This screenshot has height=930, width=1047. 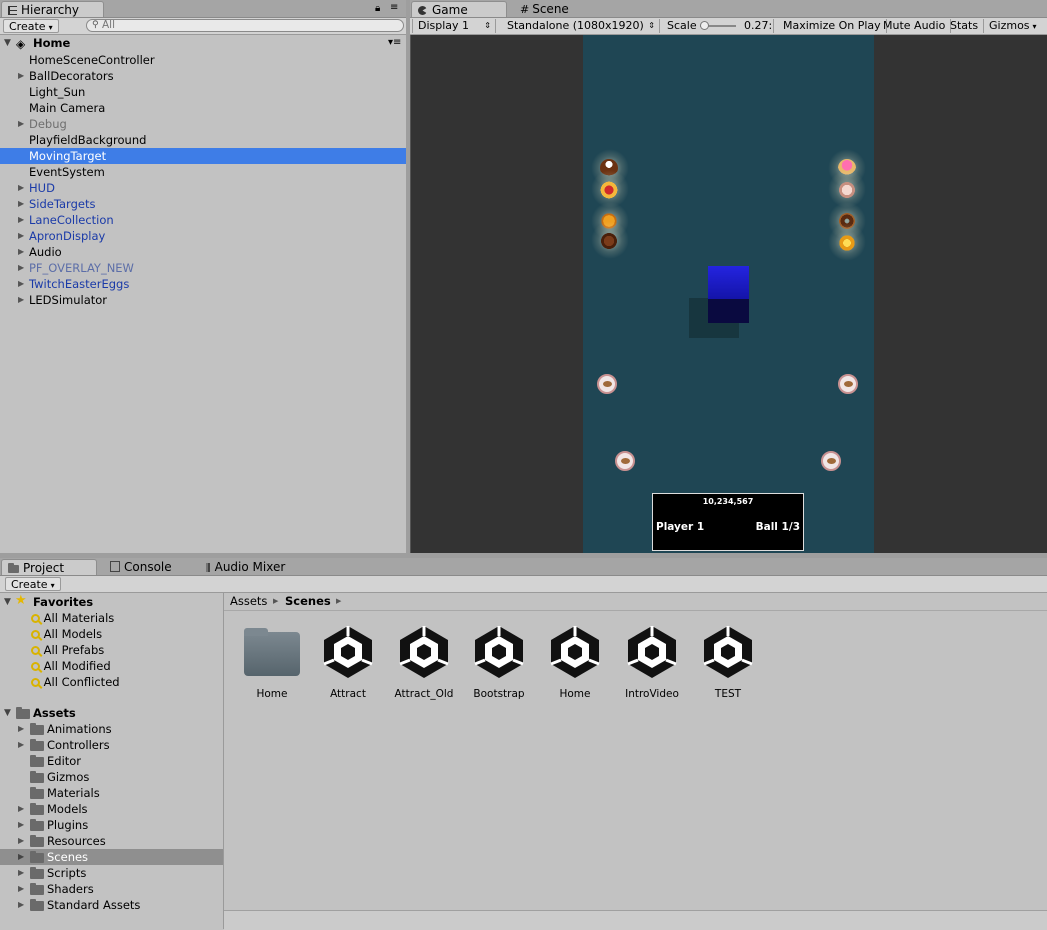 What do you see at coordinates (246, 567) in the screenshot?
I see `tab-audio-mixer: ⫼ Audio Mixer` at bounding box center [246, 567].